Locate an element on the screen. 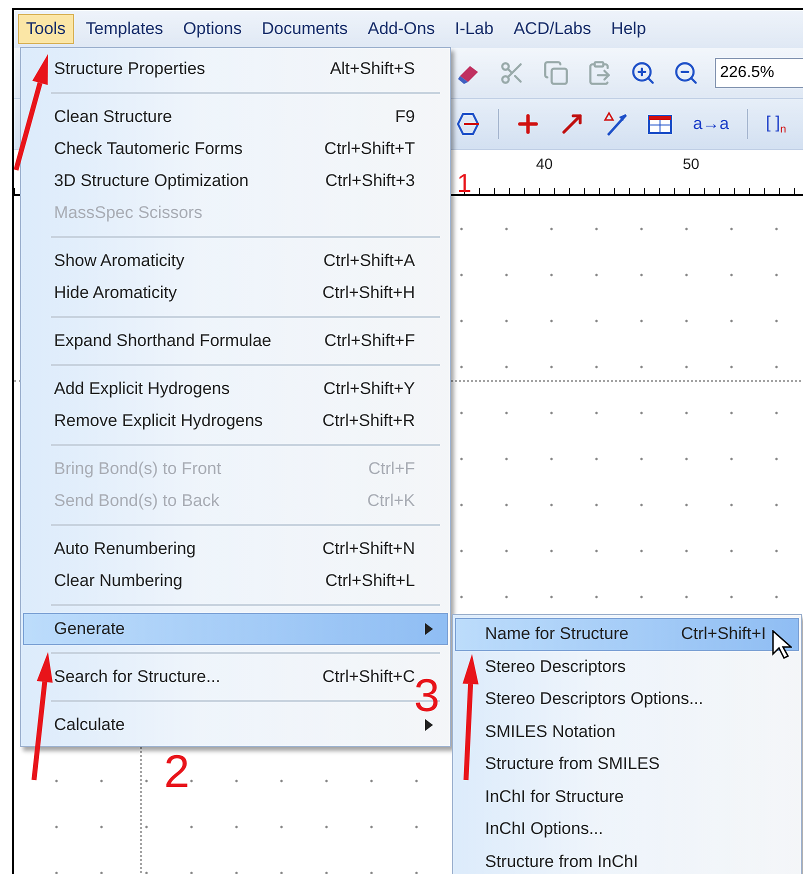  menu-item: Clear Numbering Ctrl+Shift+L is located at coordinates (235, 581).